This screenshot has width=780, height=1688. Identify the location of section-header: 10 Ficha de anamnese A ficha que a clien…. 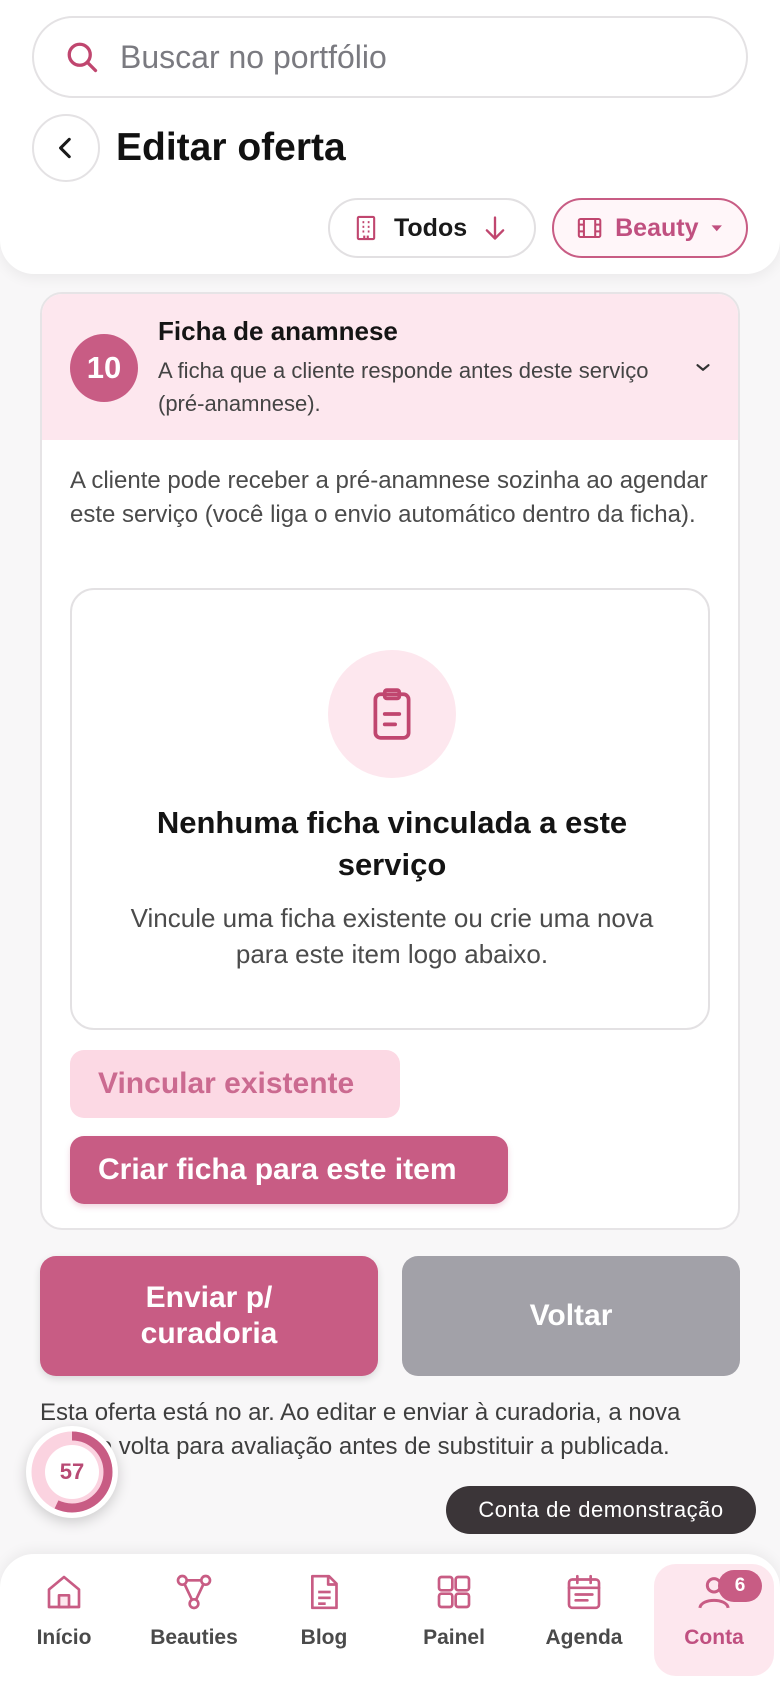
(390, 367).